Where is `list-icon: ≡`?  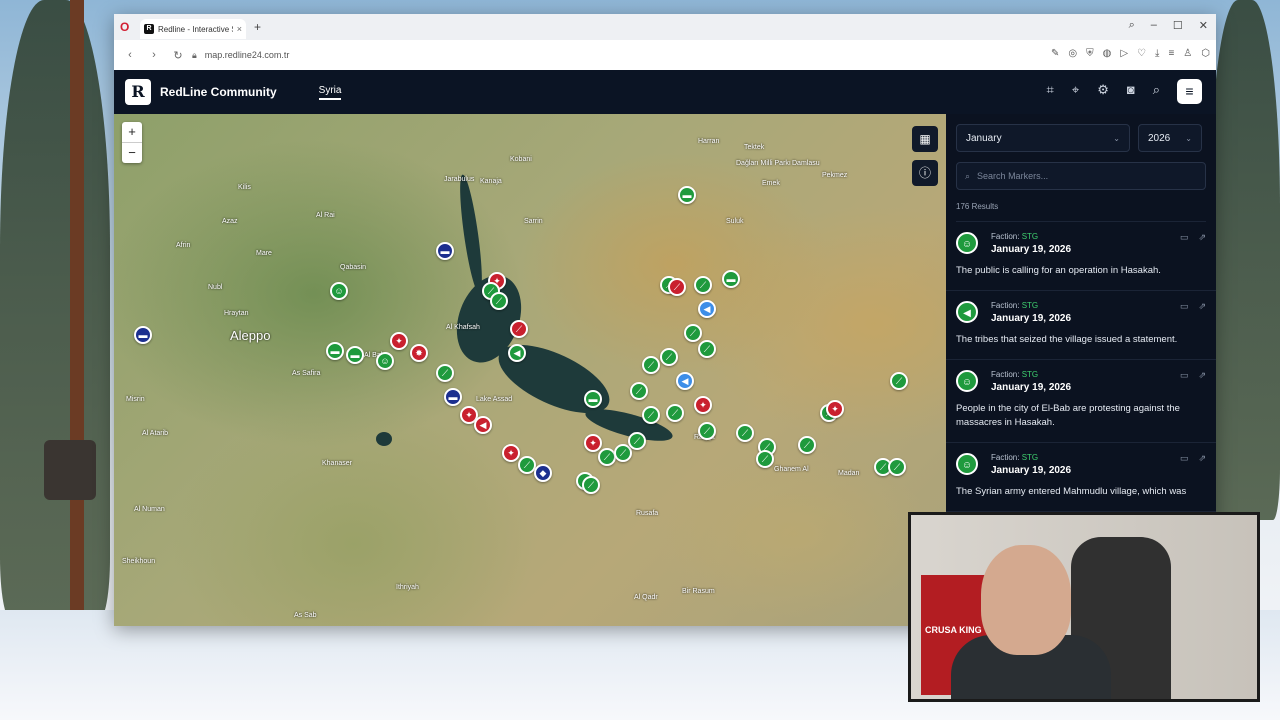 list-icon: ≡ is located at coordinates (1171, 53).